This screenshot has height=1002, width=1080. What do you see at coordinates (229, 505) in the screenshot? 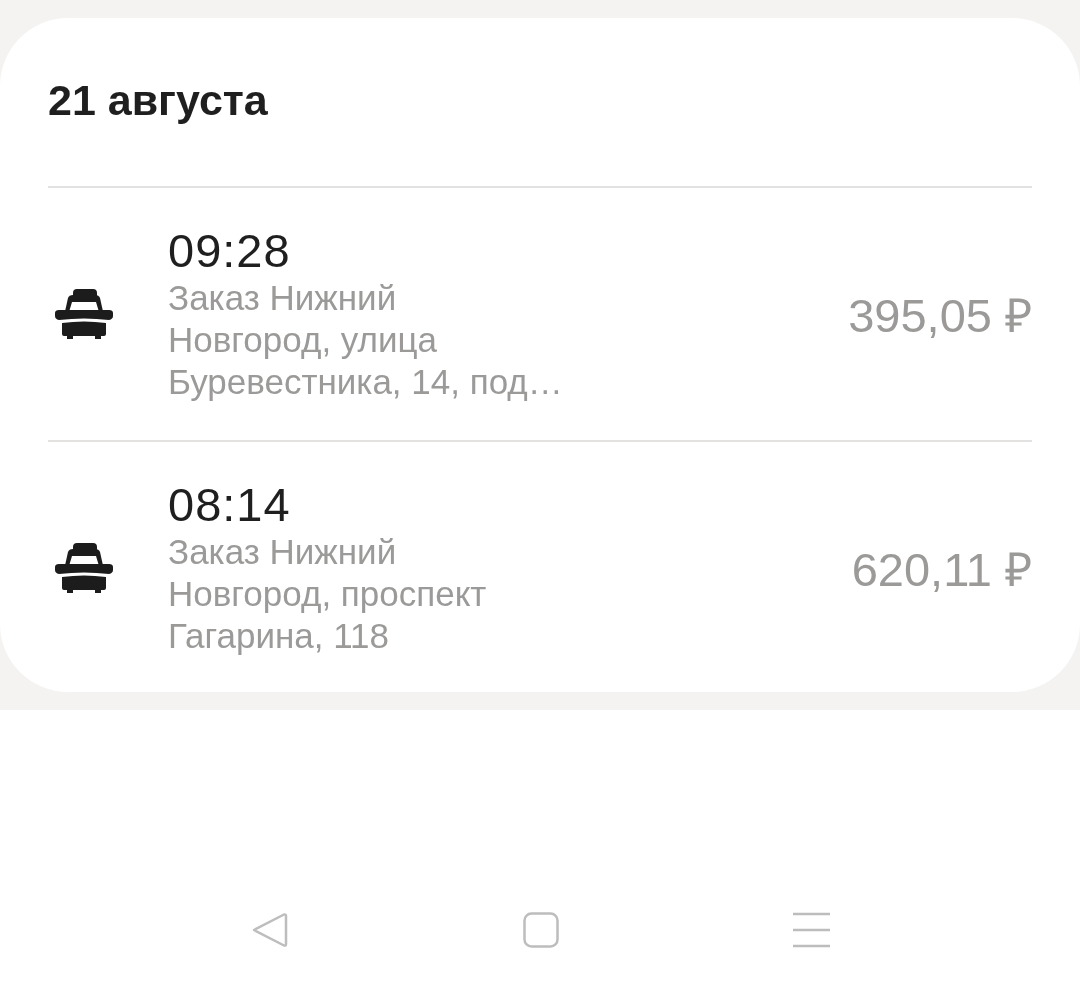
I see `order-time: 08:14` at bounding box center [229, 505].